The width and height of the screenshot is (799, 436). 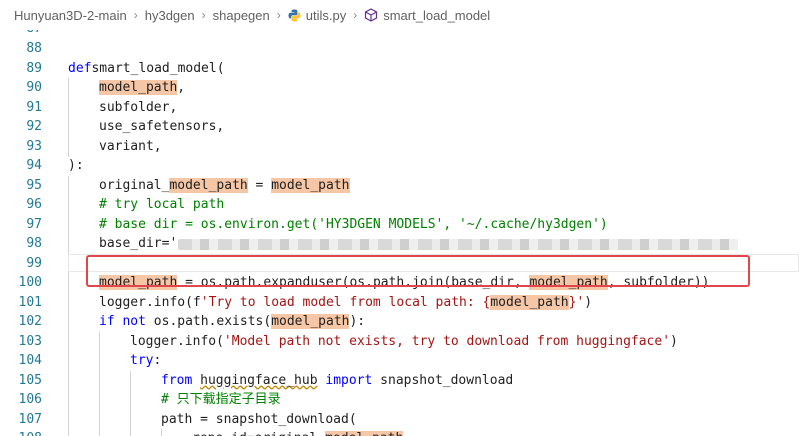 I want to click on code-text: # try local path, so click(x=161, y=205).